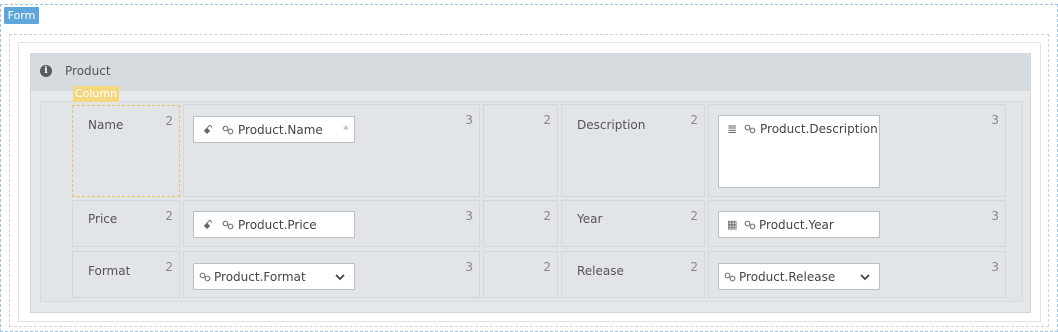 This screenshot has height=332, width=1058. I want to click on column-price-label: Price 2, so click(126, 223).